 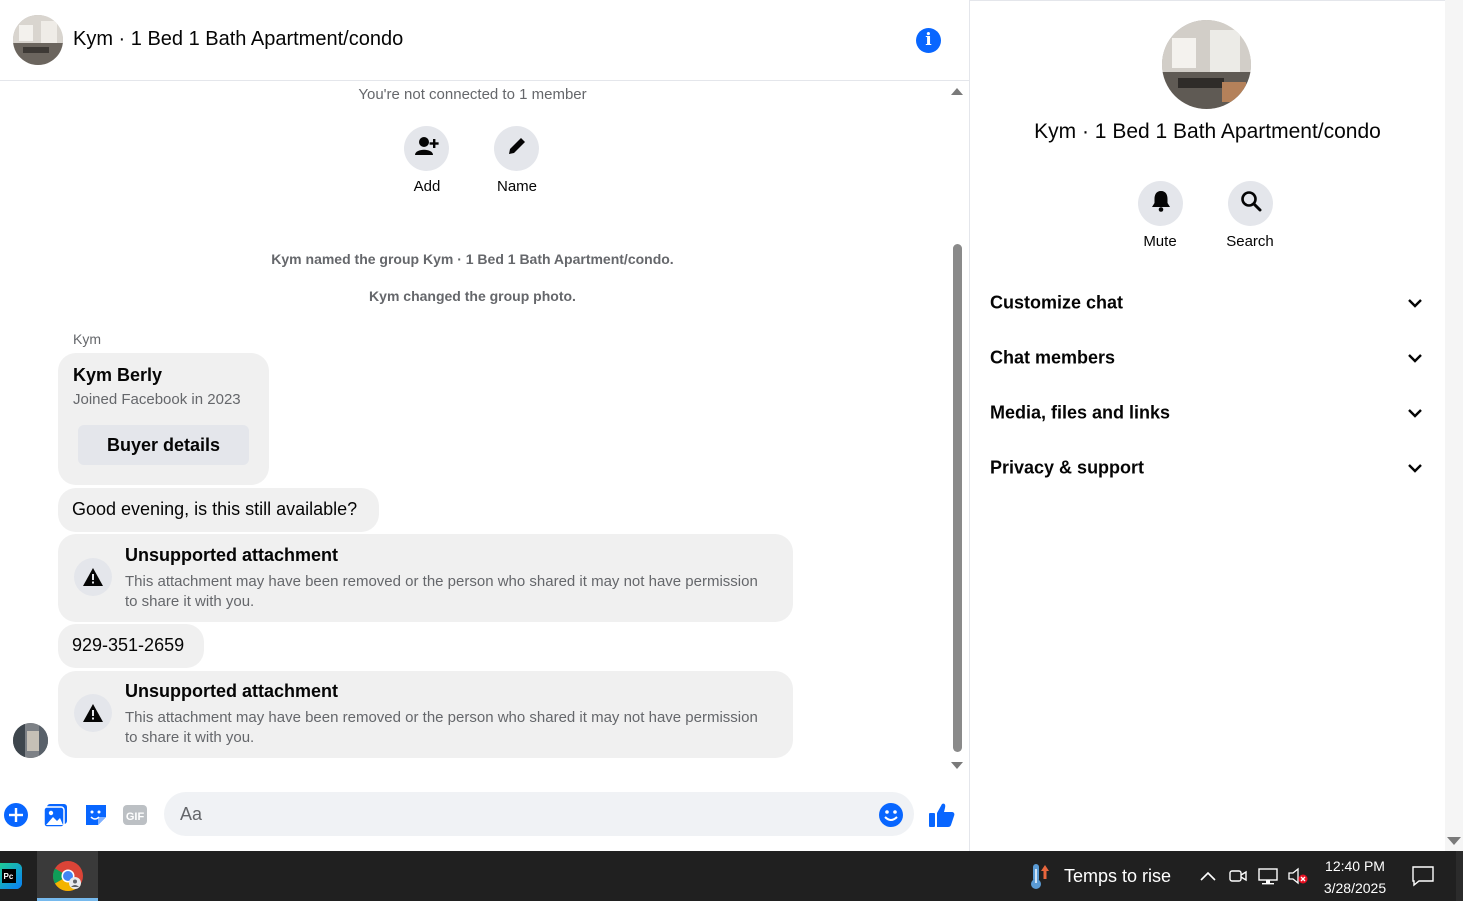 What do you see at coordinates (1207, 357) in the screenshot?
I see `section-chat-members: Chat members` at bounding box center [1207, 357].